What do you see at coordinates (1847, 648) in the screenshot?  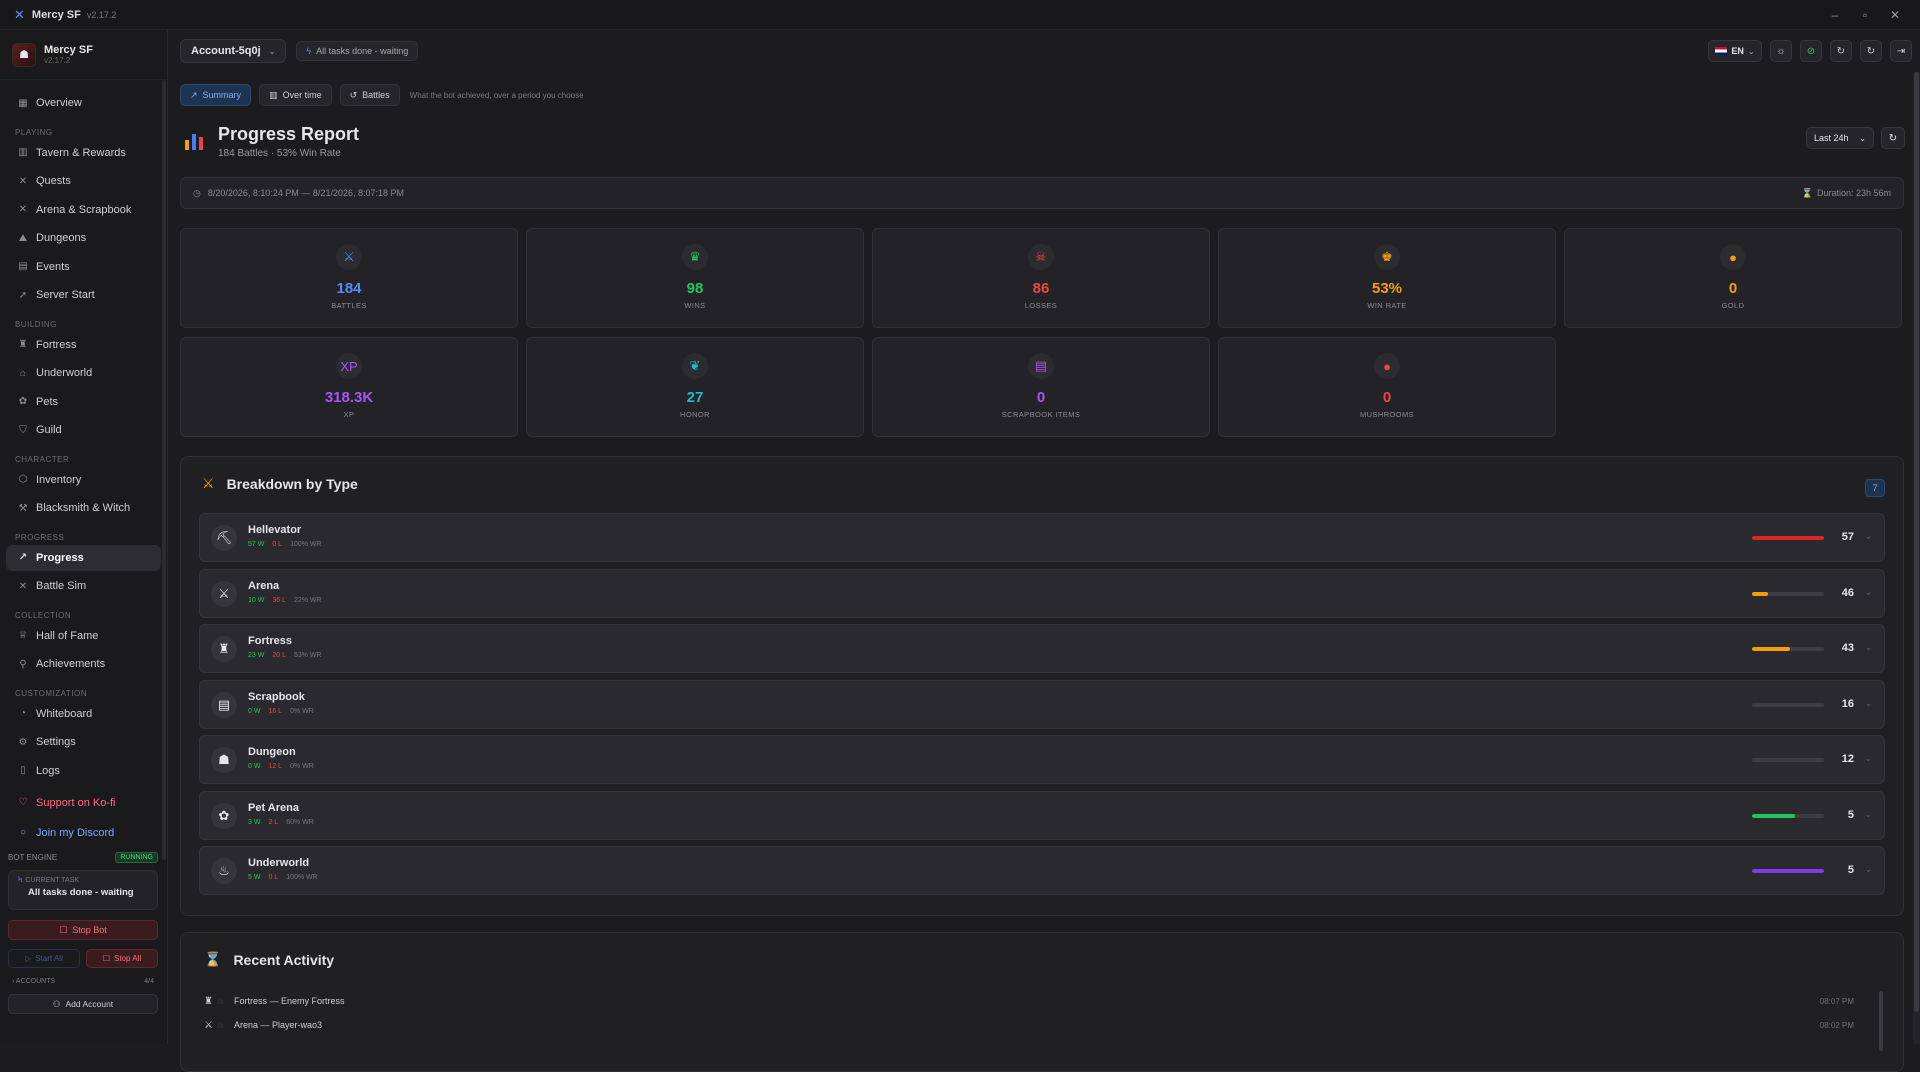 I see `type-count: 43` at bounding box center [1847, 648].